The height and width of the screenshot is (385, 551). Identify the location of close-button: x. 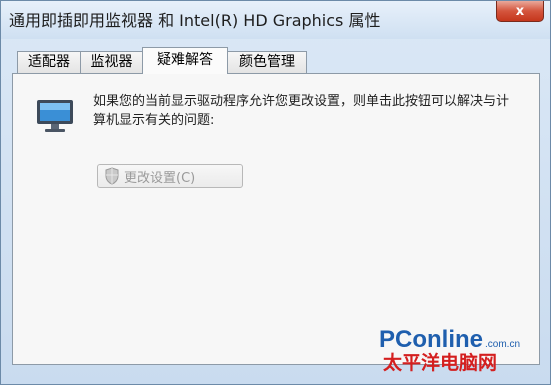
(520, 11).